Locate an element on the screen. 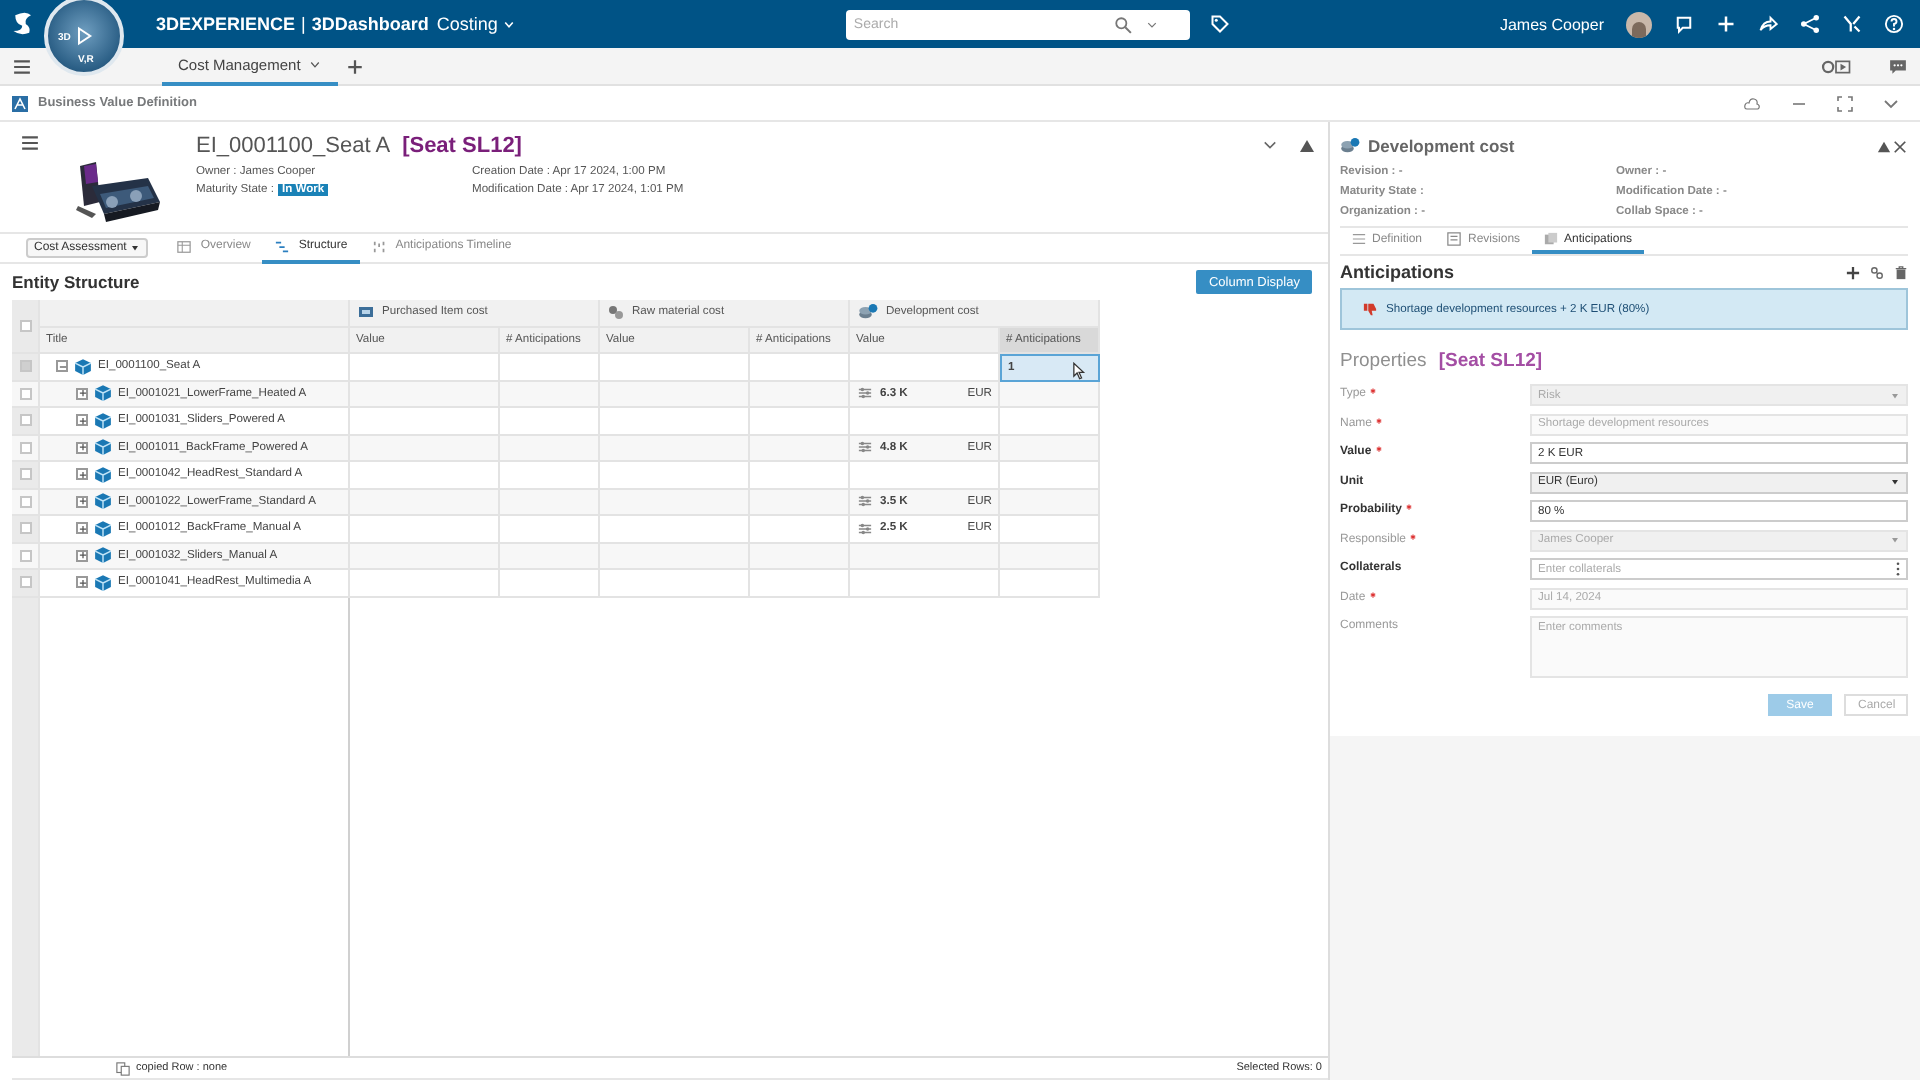 The height and width of the screenshot is (1080, 1920). user-name: James Cooper is located at coordinates (1551, 24).